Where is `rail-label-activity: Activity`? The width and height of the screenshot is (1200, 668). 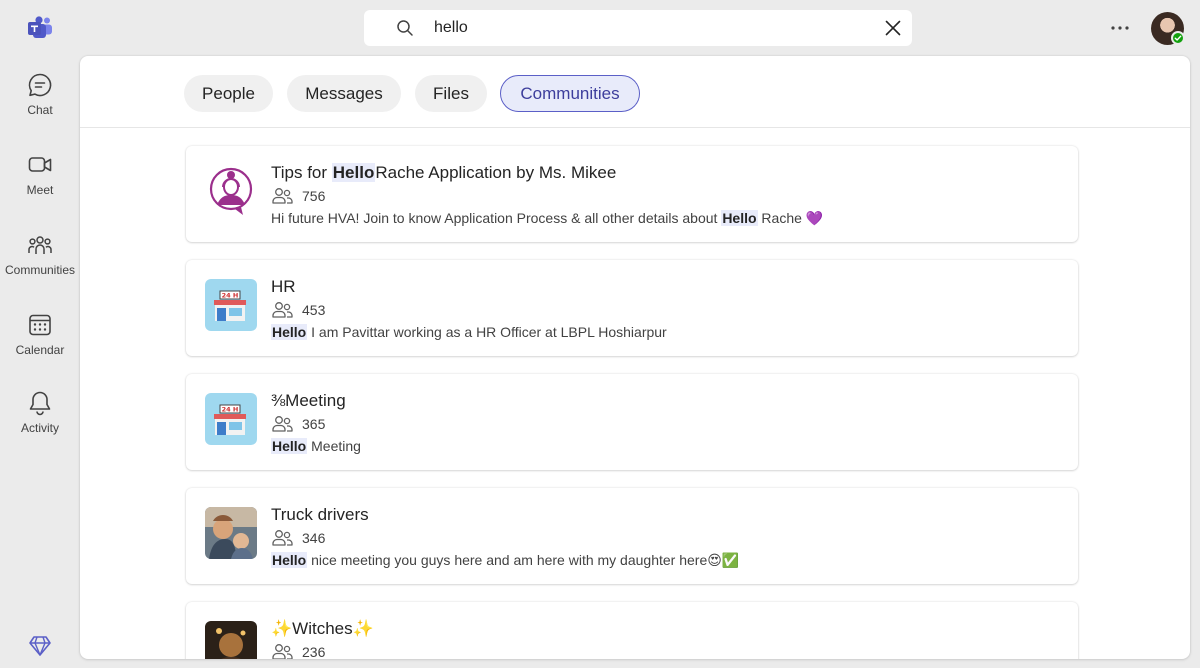 rail-label-activity: Activity is located at coordinates (39, 428).